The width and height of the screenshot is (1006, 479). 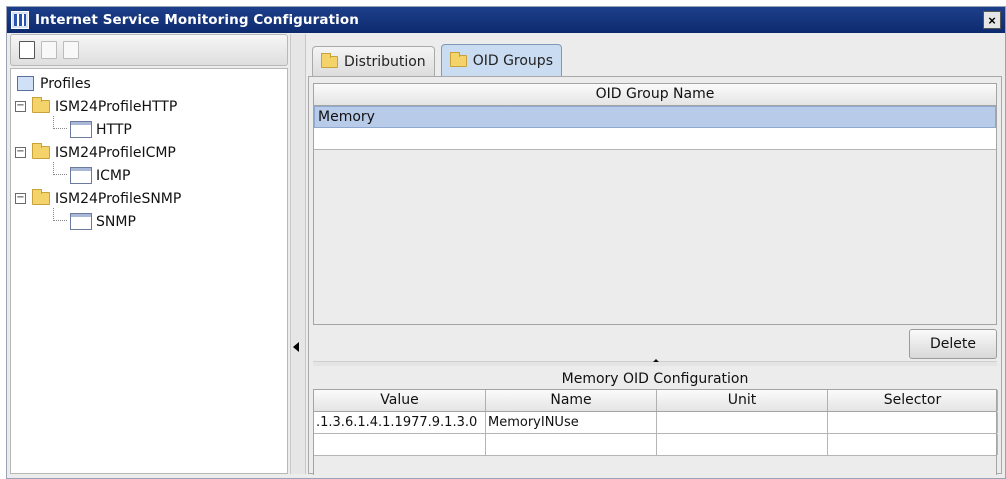 I want to click on cell-name: MemoryINUse, so click(x=571, y=422).